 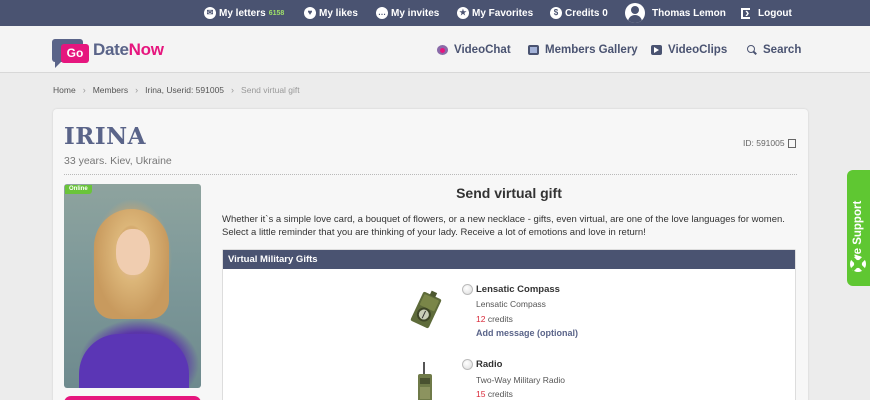 I want to click on nav-videoclips-label: VideoClips, so click(x=698, y=50).